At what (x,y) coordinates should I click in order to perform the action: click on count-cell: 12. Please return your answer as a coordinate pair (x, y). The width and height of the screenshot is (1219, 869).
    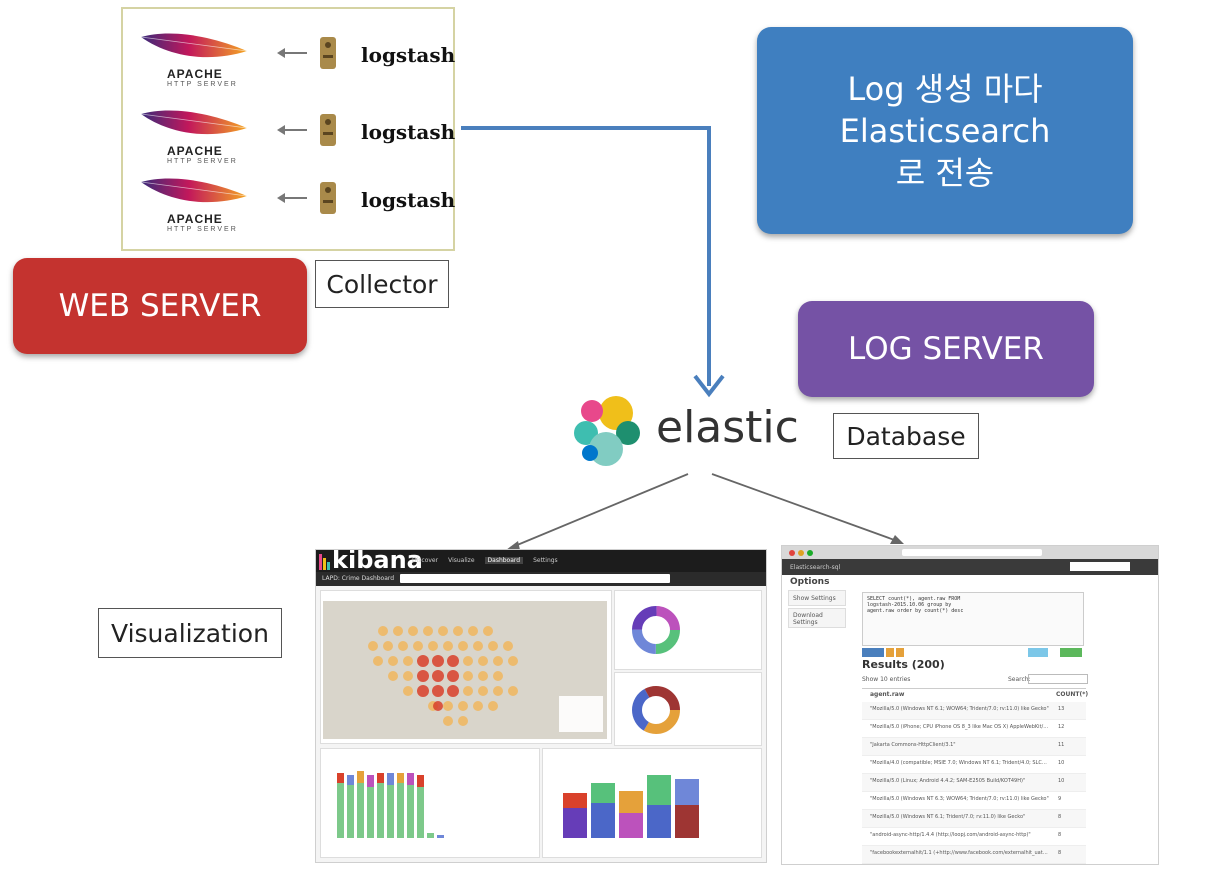
    Looking at the image, I should click on (1061, 727).